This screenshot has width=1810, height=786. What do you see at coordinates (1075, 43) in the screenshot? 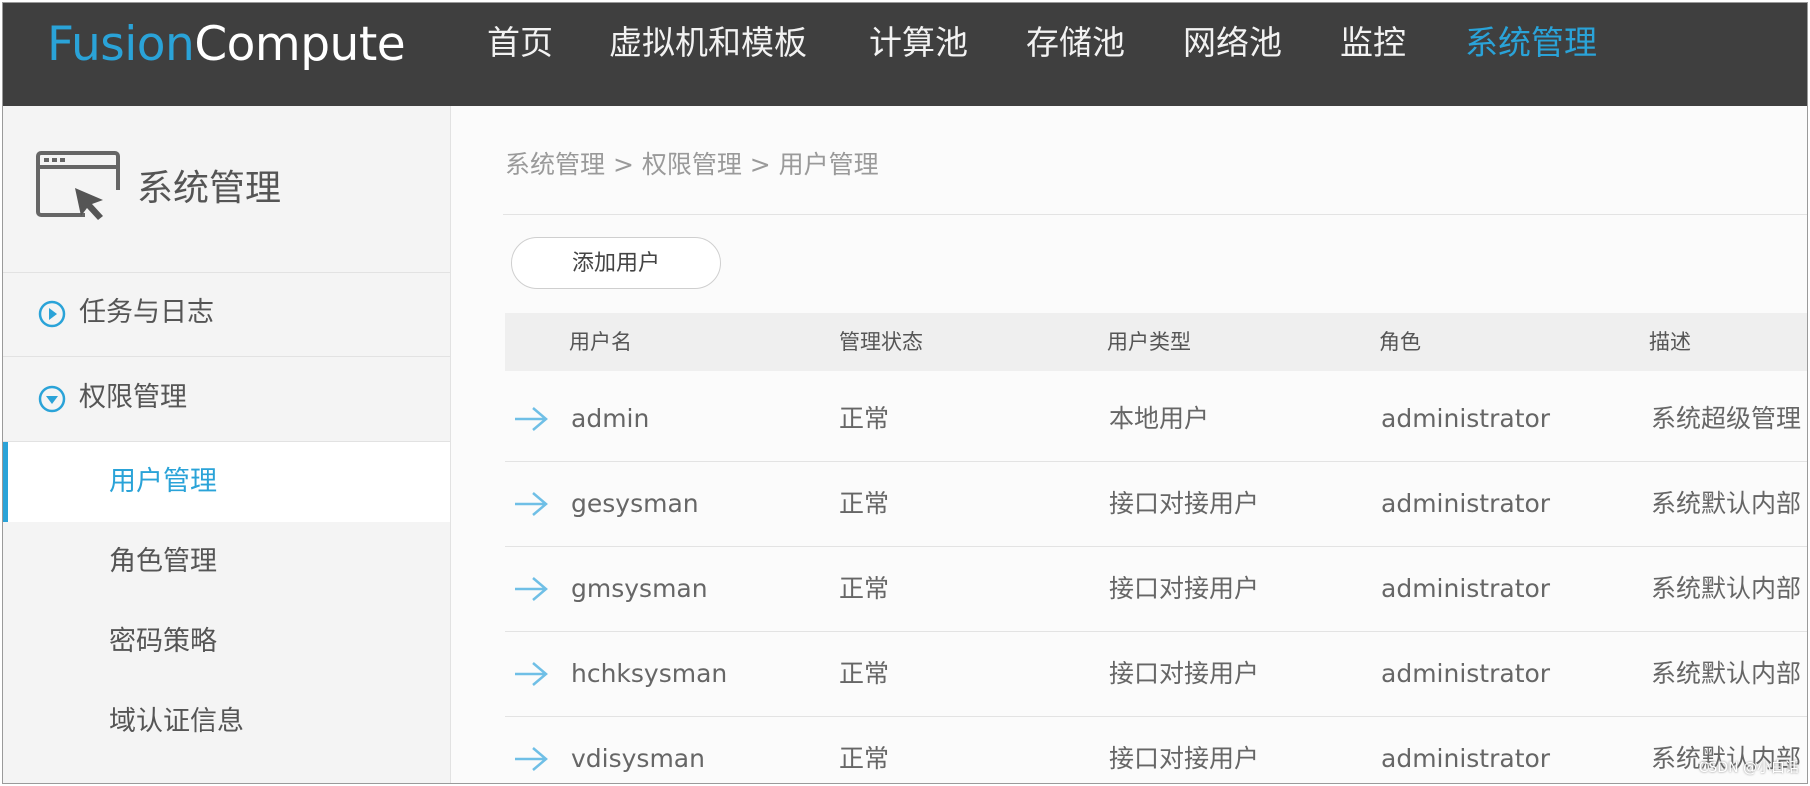
I see `nav-storage-pool: 存储池` at bounding box center [1075, 43].